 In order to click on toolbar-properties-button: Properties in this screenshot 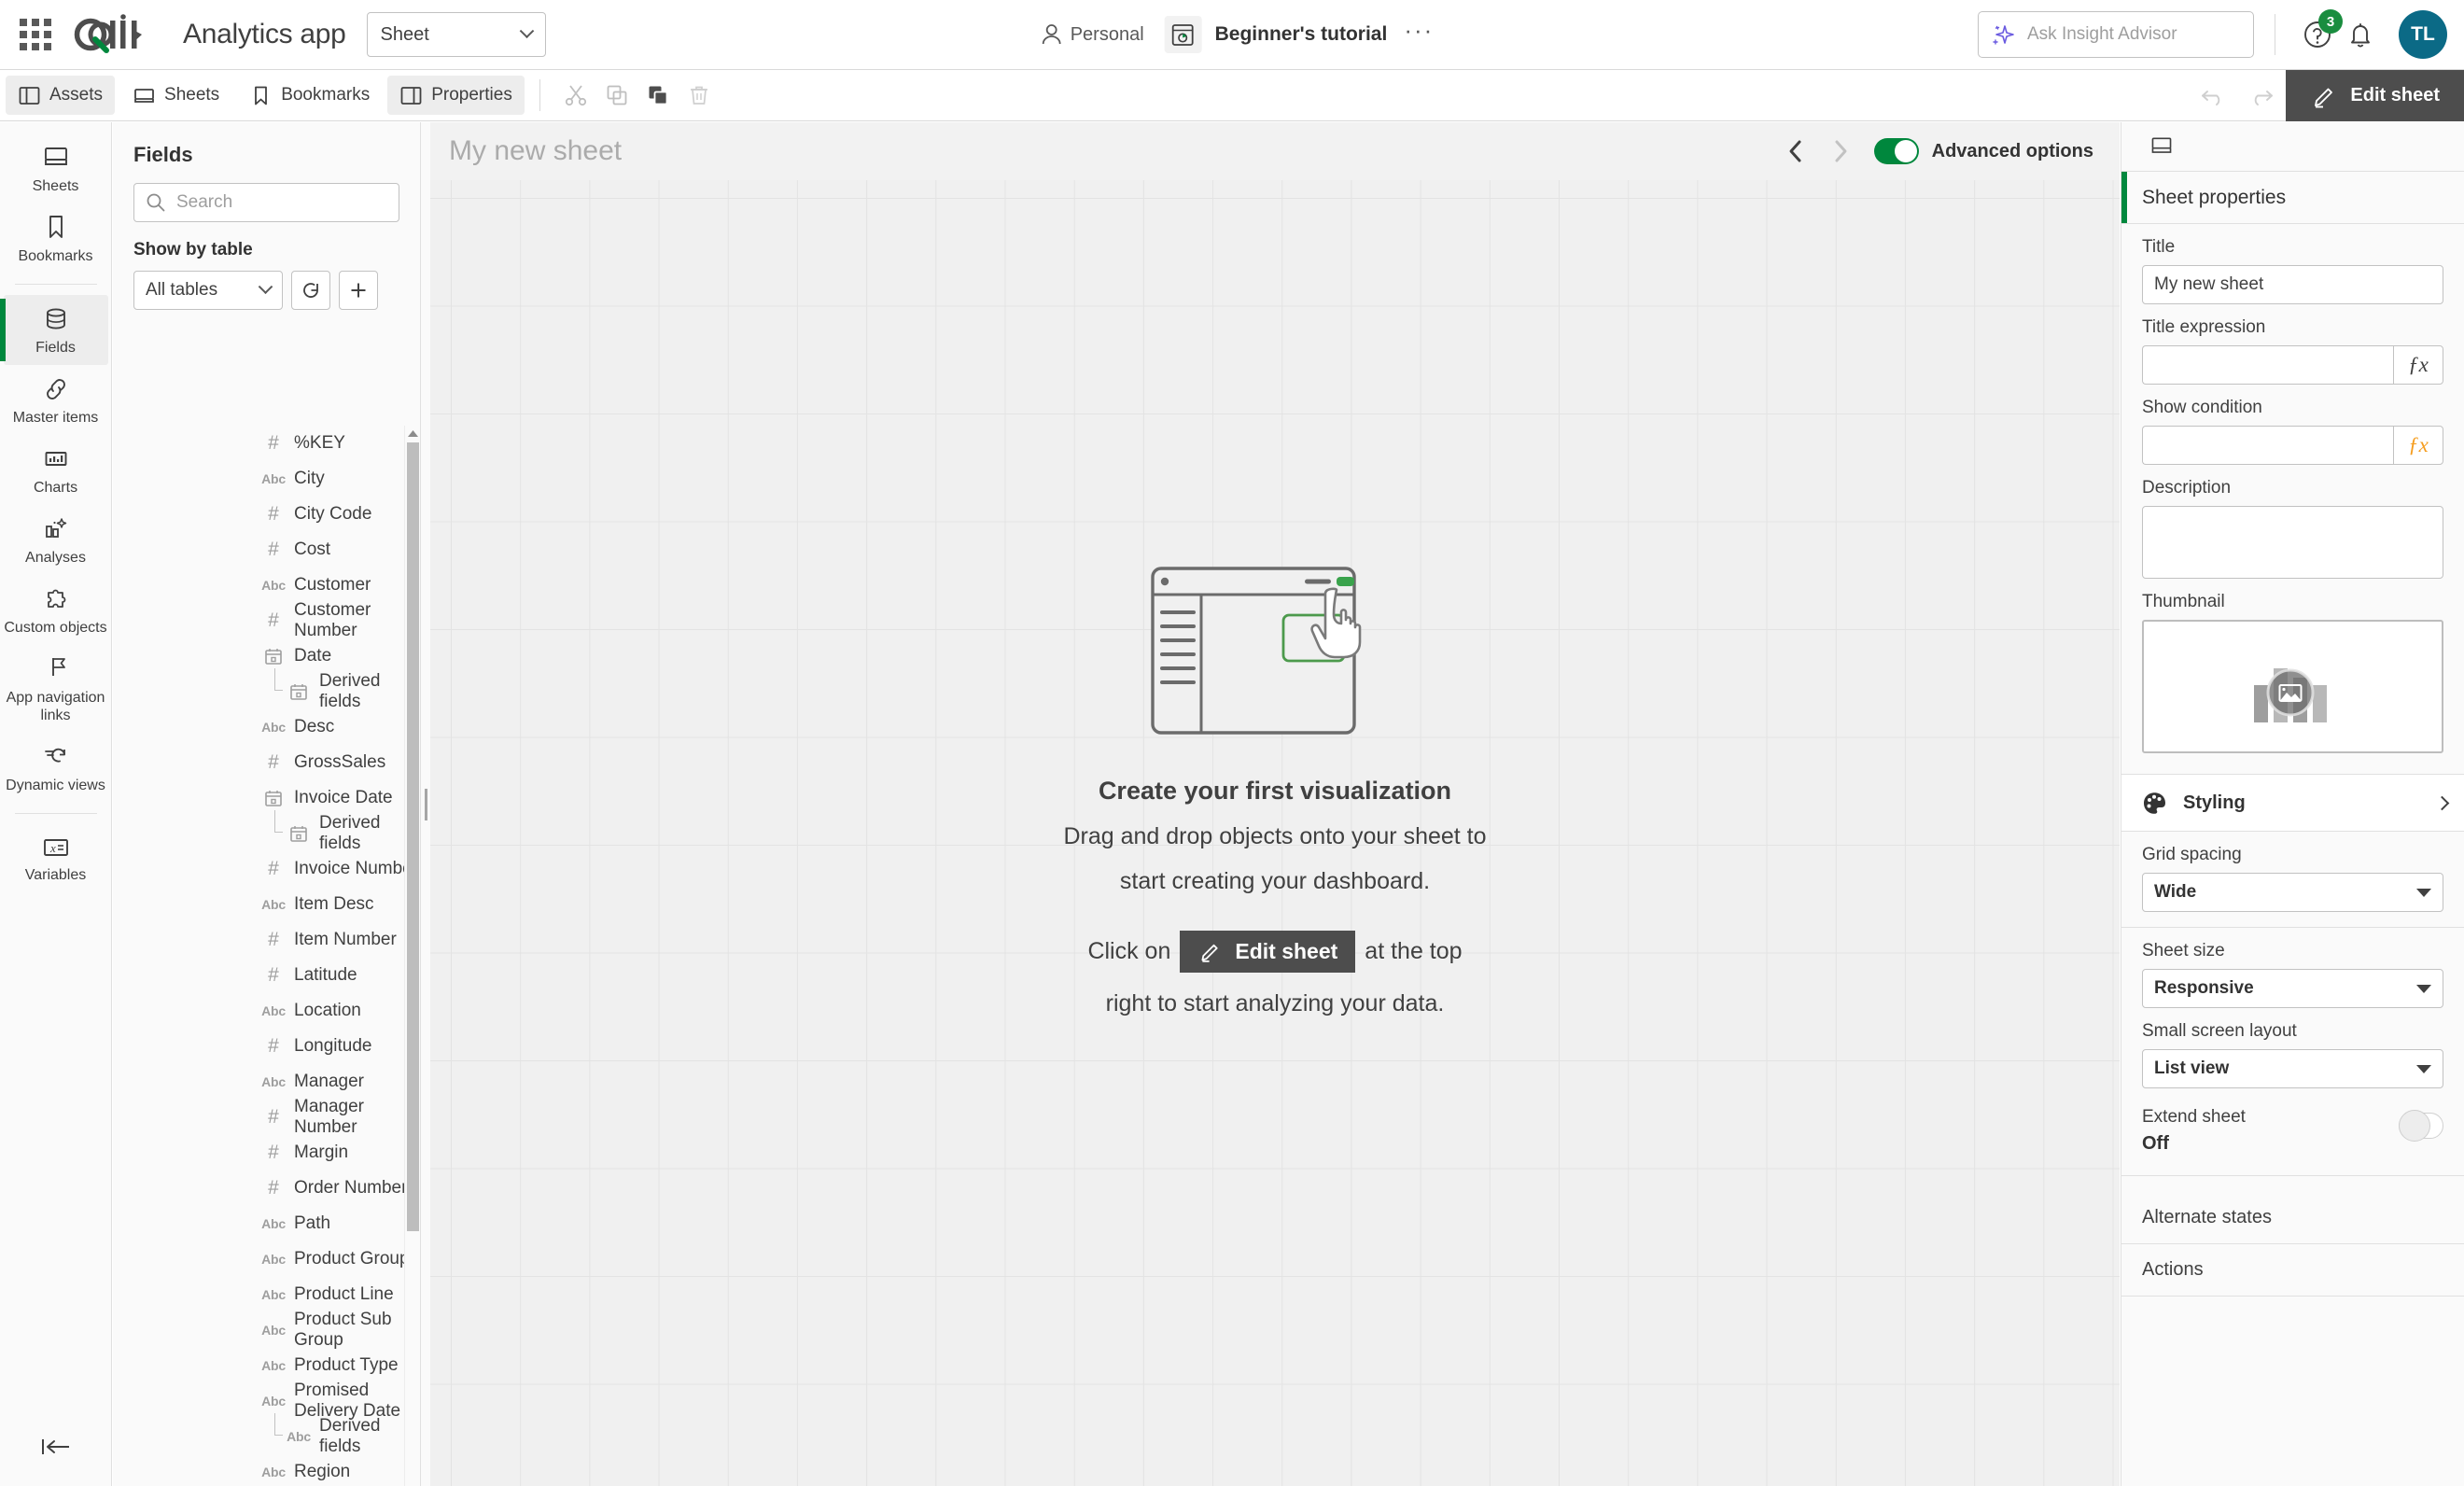, I will do `click(456, 95)`.